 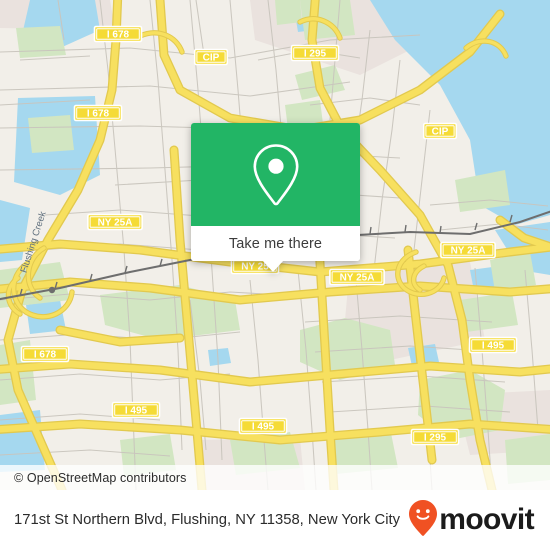 I want to click on popup-inner: Take me there, so click(x=275, y=192).